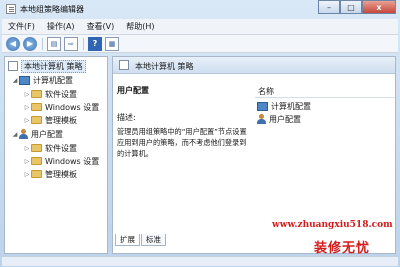  I want to click on forward-arrow-icon: ▶, so click(30, 43).